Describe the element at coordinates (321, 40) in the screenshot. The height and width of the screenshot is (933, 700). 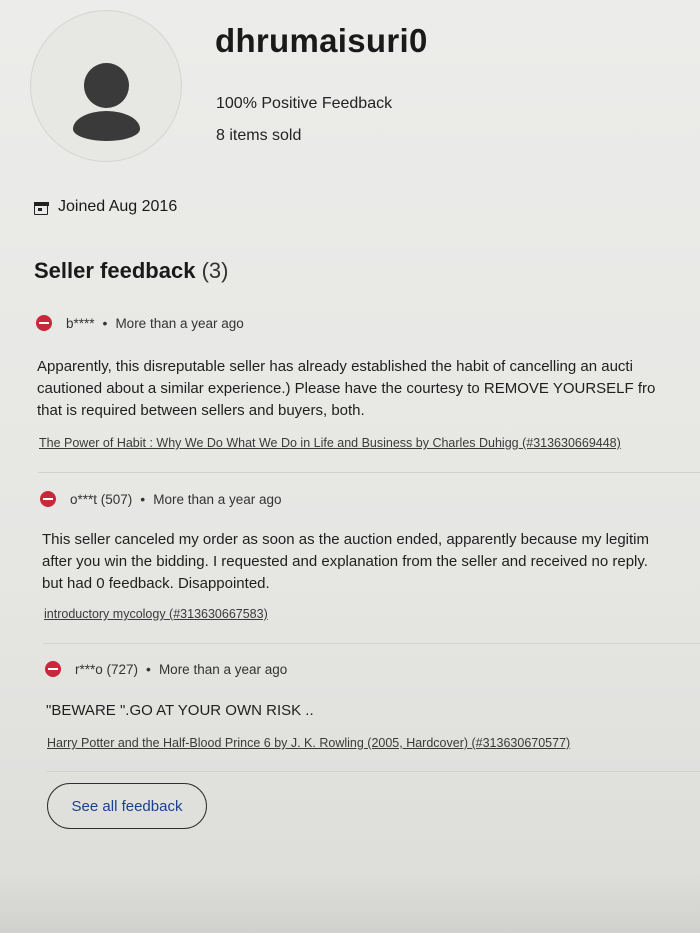
I see `seller-username: dhrumaisuri0` at that location.